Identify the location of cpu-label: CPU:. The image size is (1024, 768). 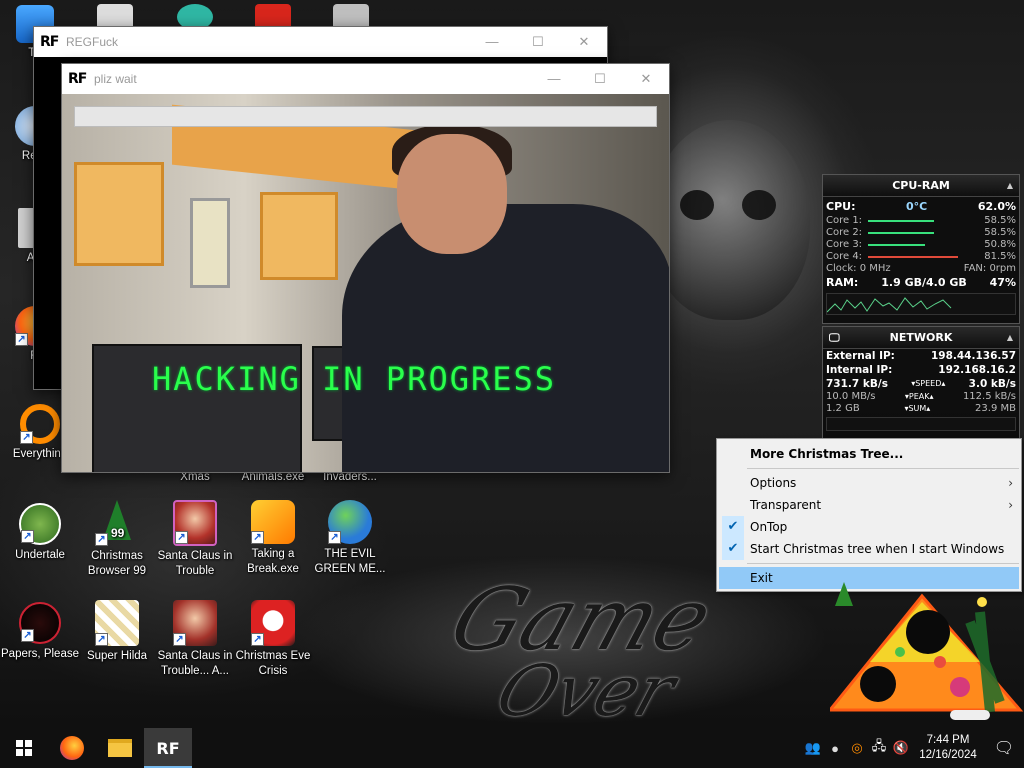
(841, 206).